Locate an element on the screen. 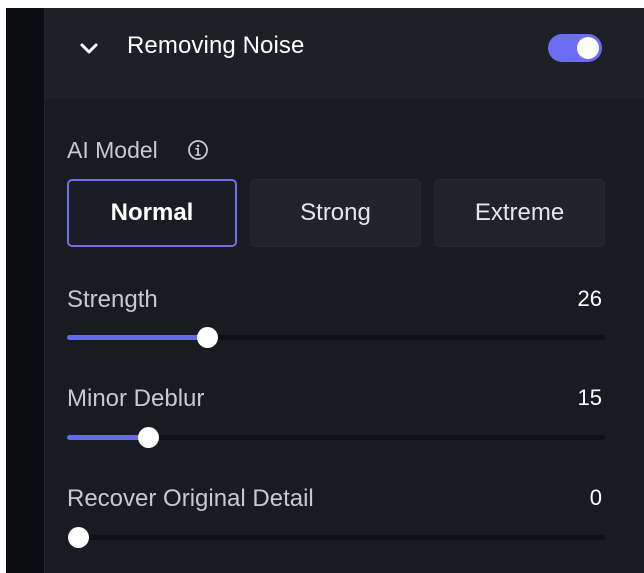  strength-value: 26 is located at coordinates (589, 298).